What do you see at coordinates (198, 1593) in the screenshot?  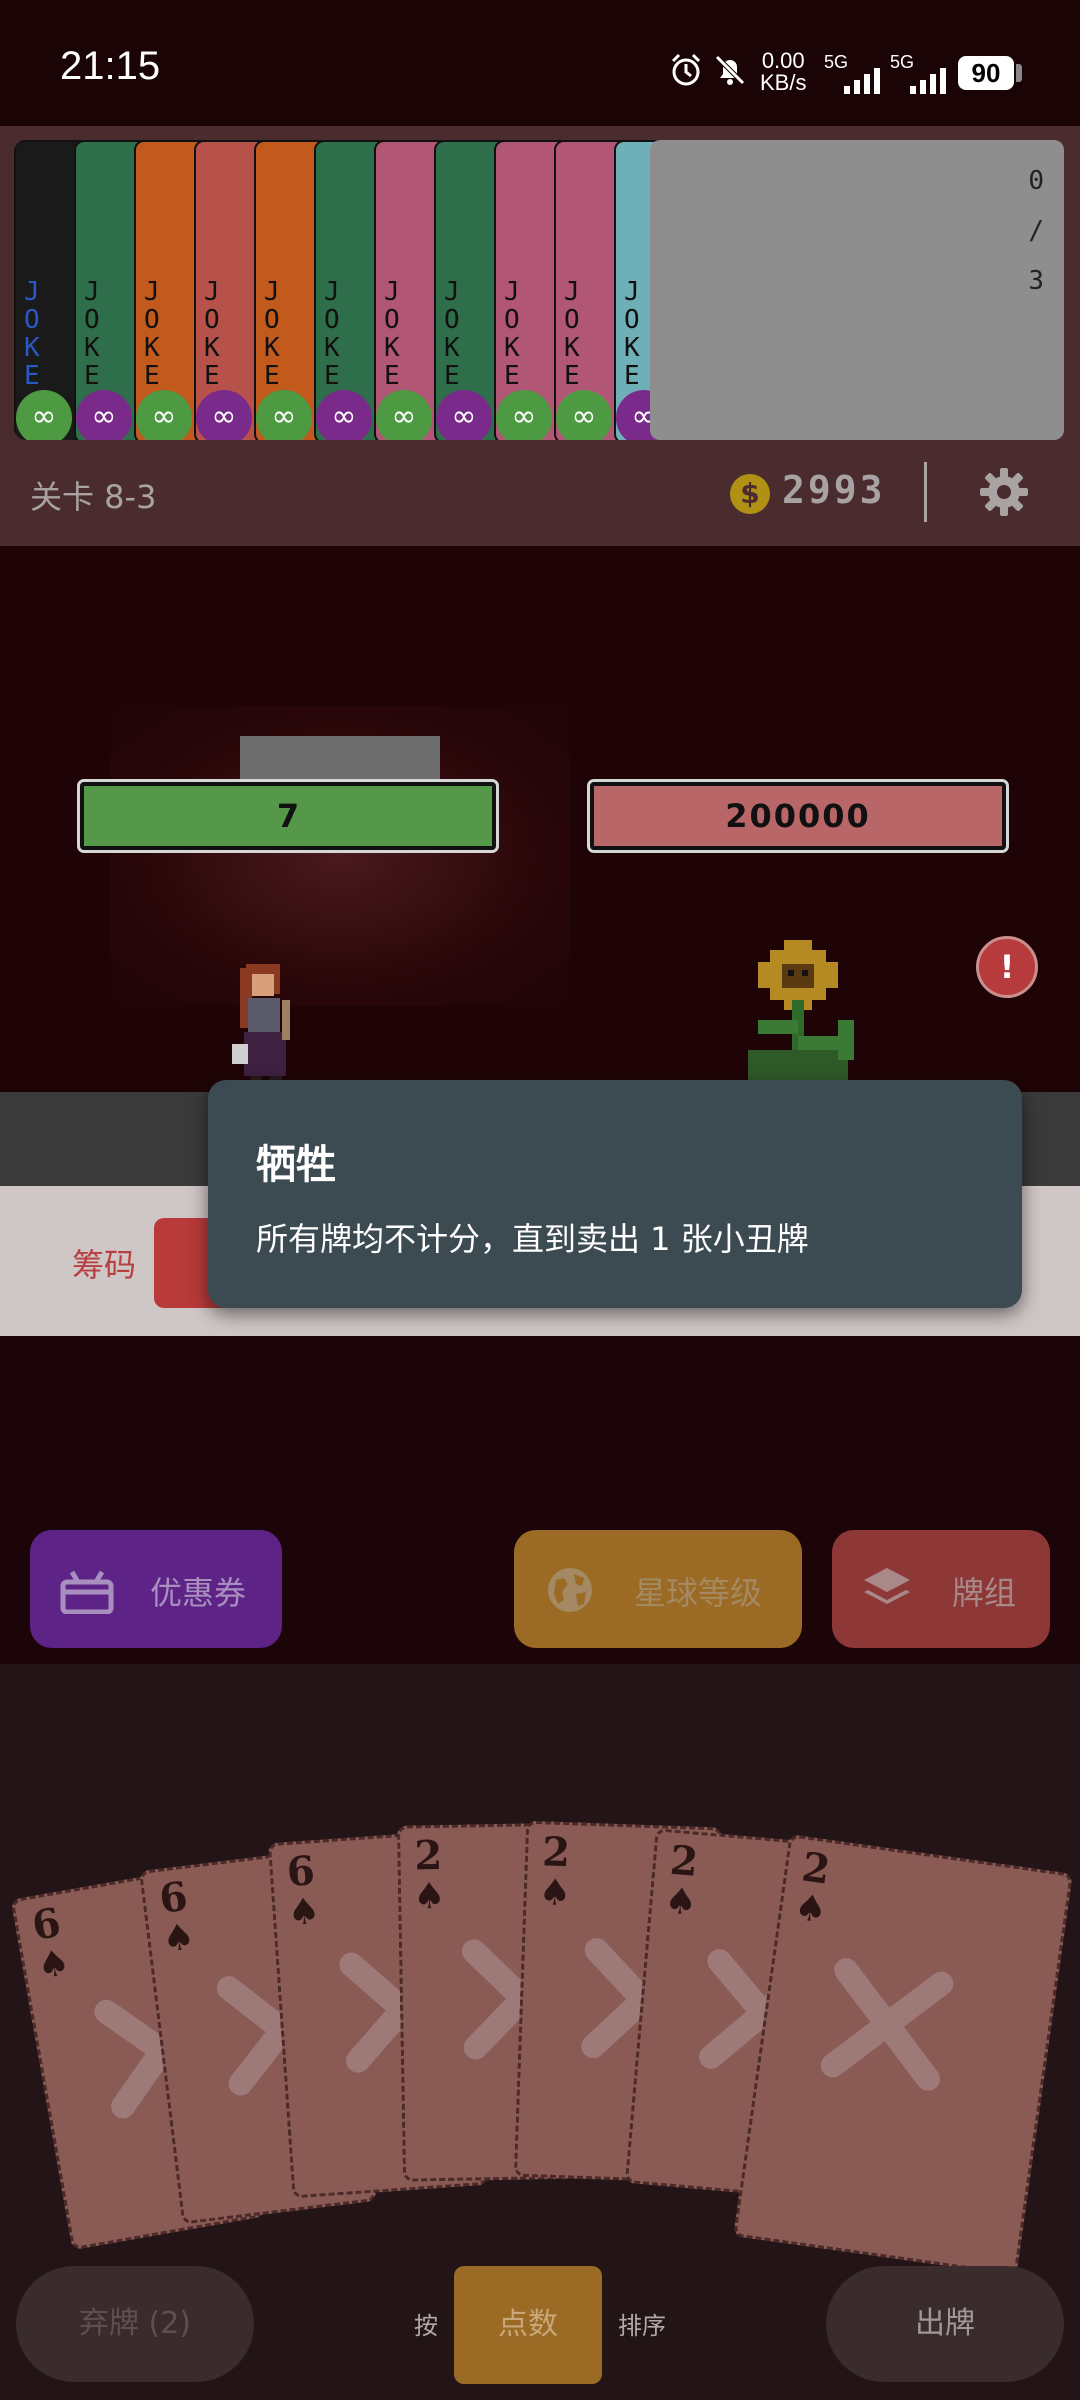 I see `coupon-button-label: 优惠券` at bounding box center [198, 1593].